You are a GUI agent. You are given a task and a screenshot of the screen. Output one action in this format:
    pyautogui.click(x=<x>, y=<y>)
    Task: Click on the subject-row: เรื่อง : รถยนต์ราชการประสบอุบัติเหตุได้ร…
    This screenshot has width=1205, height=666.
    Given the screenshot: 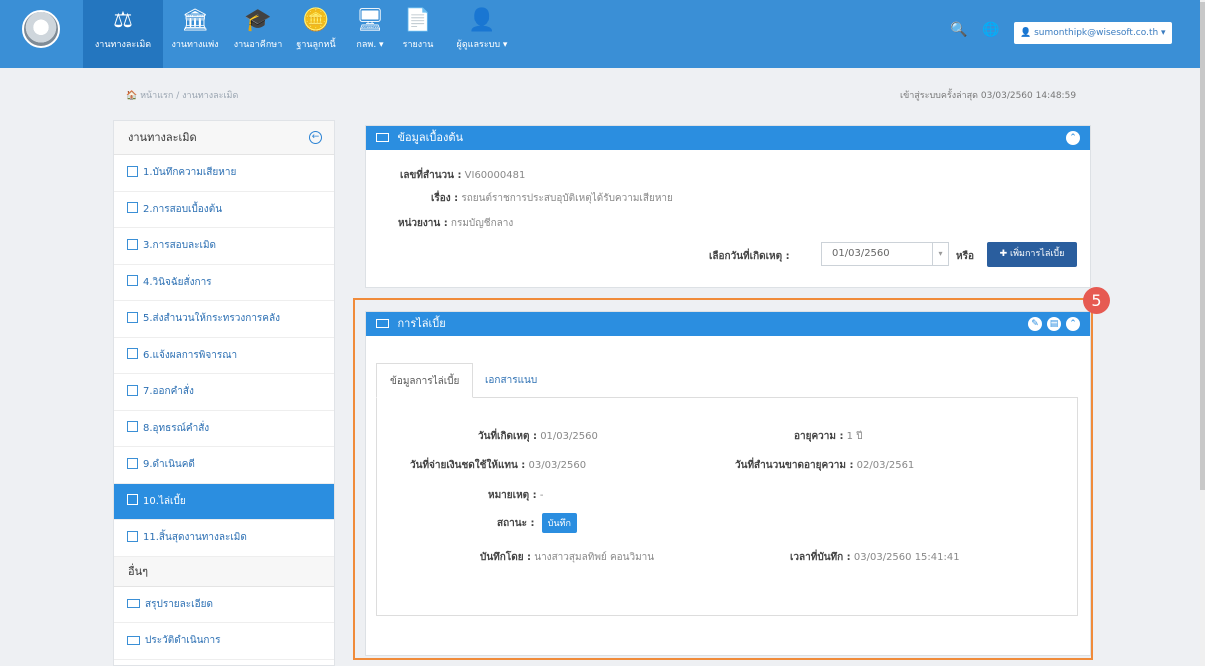 What is the action you would take?
    pyautogui.click(x=552, y=198)
    